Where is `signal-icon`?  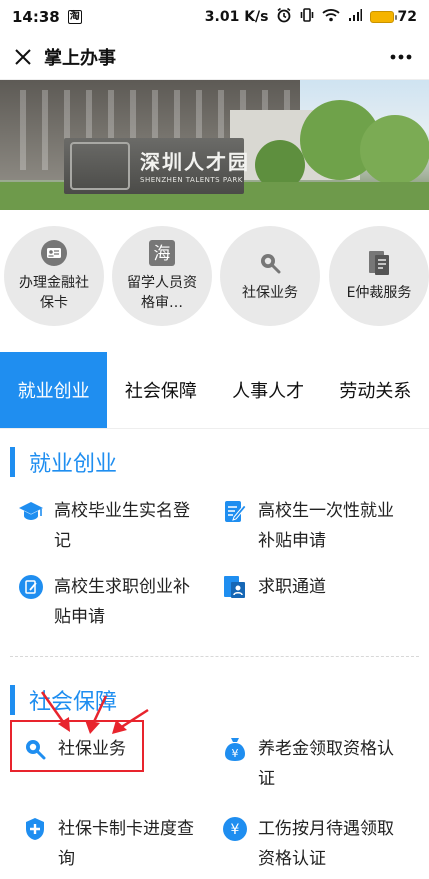
signal-icon is located at coordinates (355, 17).